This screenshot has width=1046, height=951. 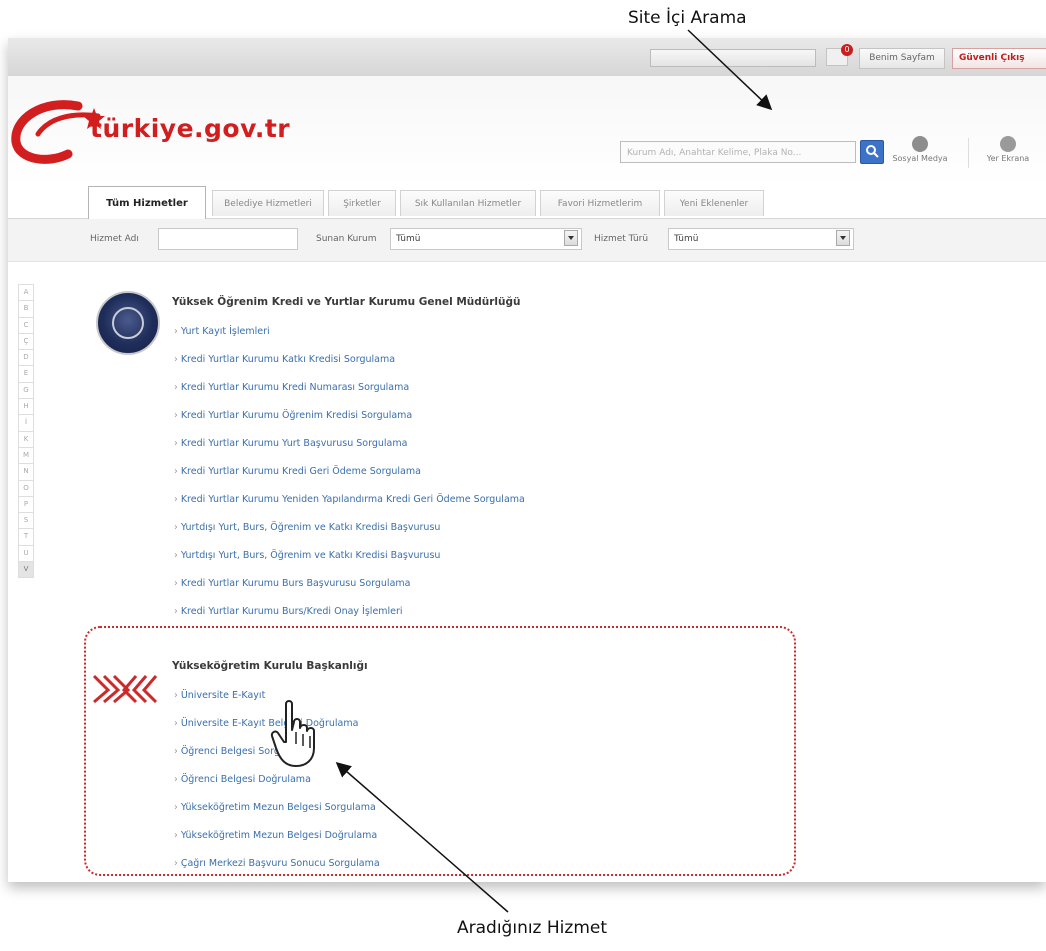 What do you see at coordinates (147, 202) in the screenshot?
I see `tab-all-services: Tüm Hizmetler` at bounding box center [147, 202].